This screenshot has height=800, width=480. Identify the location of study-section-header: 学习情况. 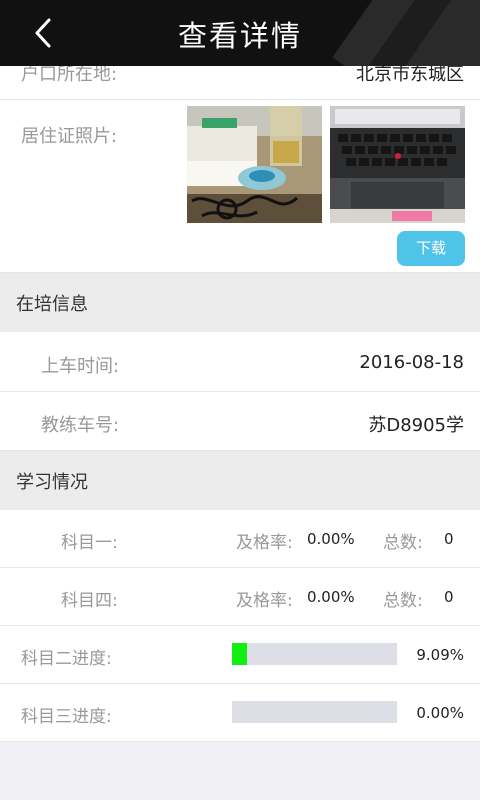
(240, 480).